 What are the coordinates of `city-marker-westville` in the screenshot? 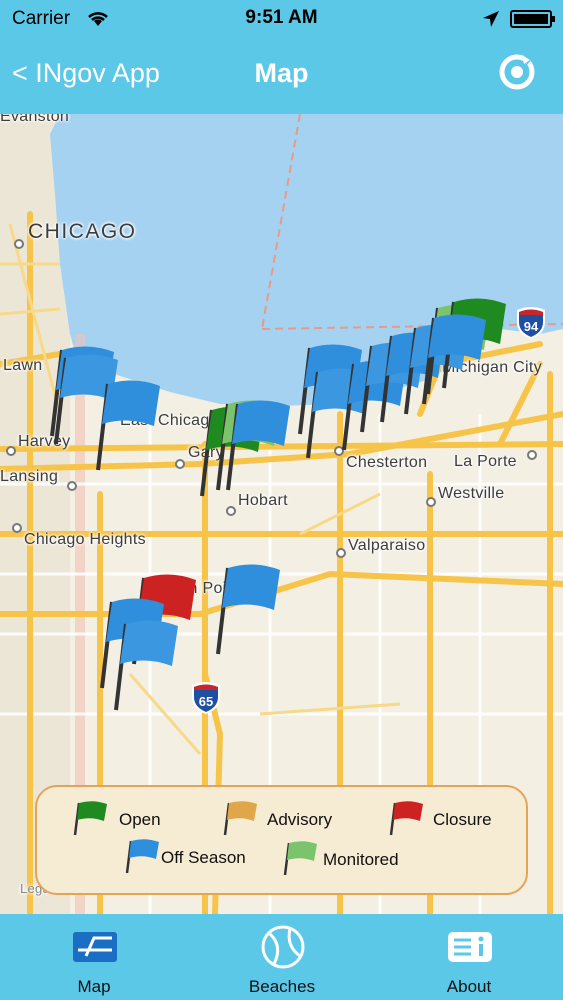 It's located at (431, 502).